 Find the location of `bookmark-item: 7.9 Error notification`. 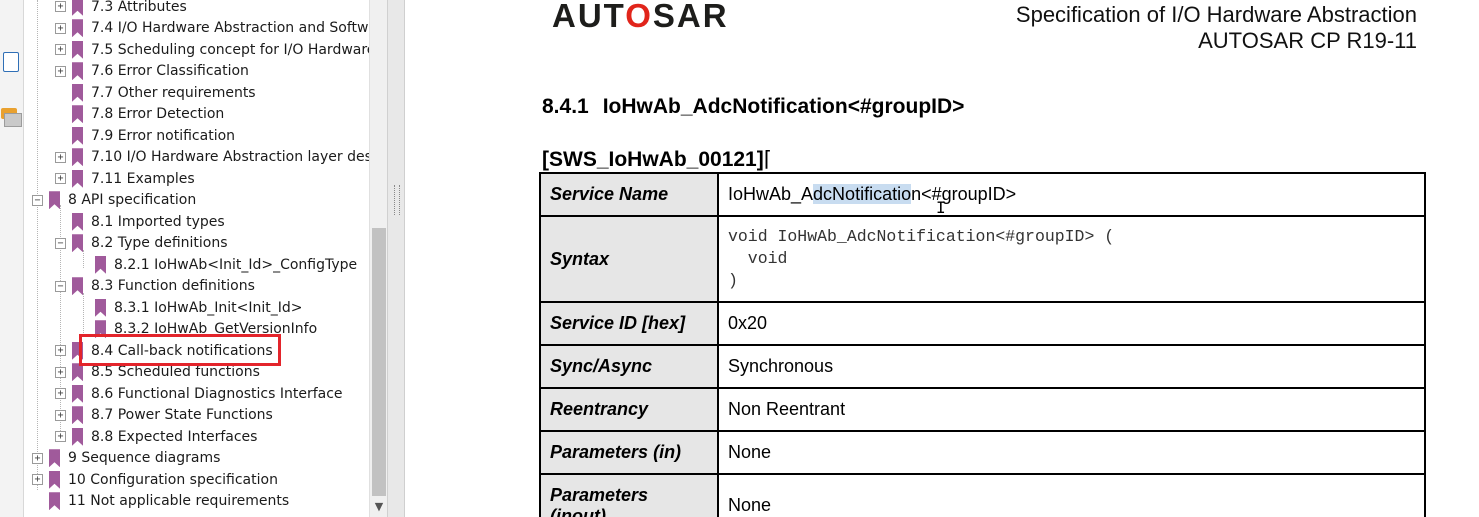

bookmark-item: 7.9 Error notification is located at coordinates (145, 136).